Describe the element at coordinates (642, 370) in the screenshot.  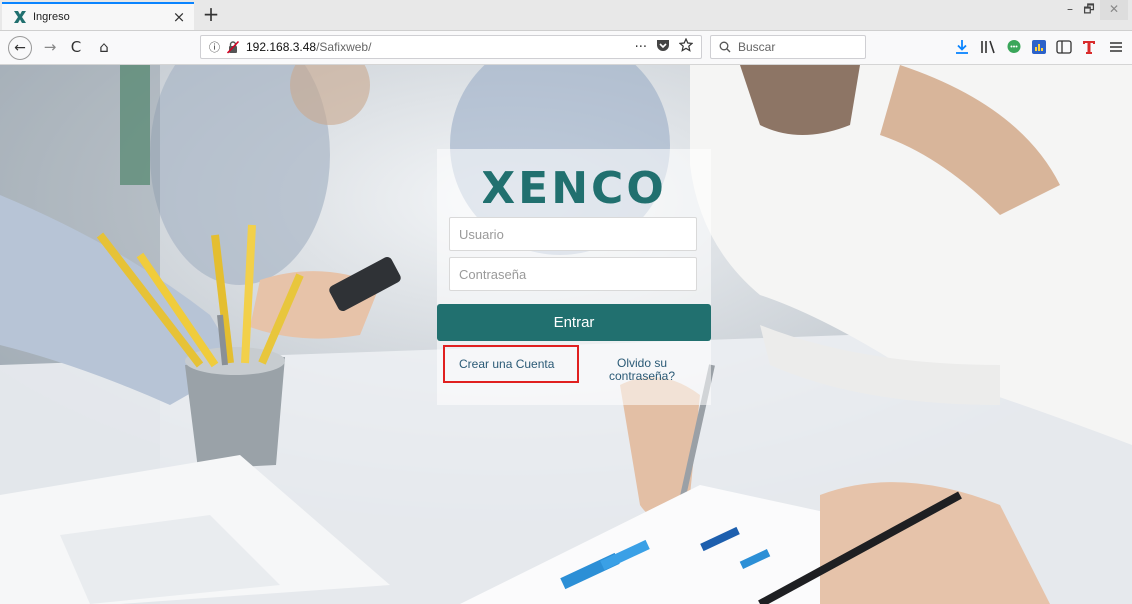
I see `forgot-password-link: Olvido su contraseña?` at that location.